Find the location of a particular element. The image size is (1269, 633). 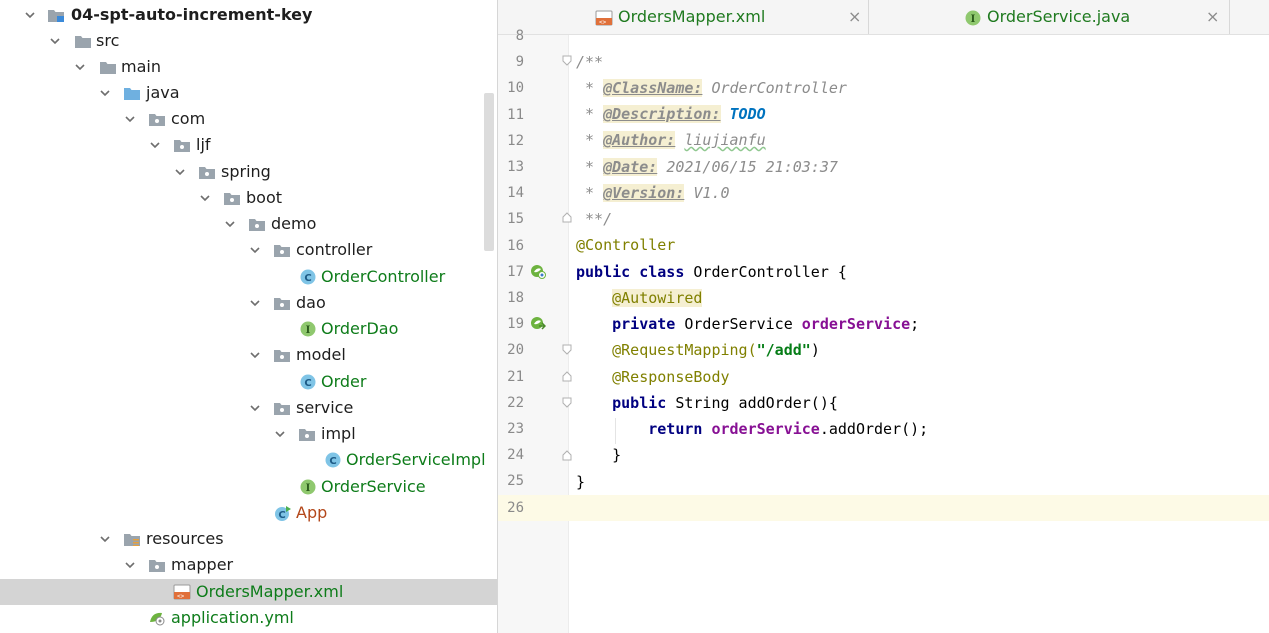

tree-item-controller: controller is located at coordinates (248, 250).